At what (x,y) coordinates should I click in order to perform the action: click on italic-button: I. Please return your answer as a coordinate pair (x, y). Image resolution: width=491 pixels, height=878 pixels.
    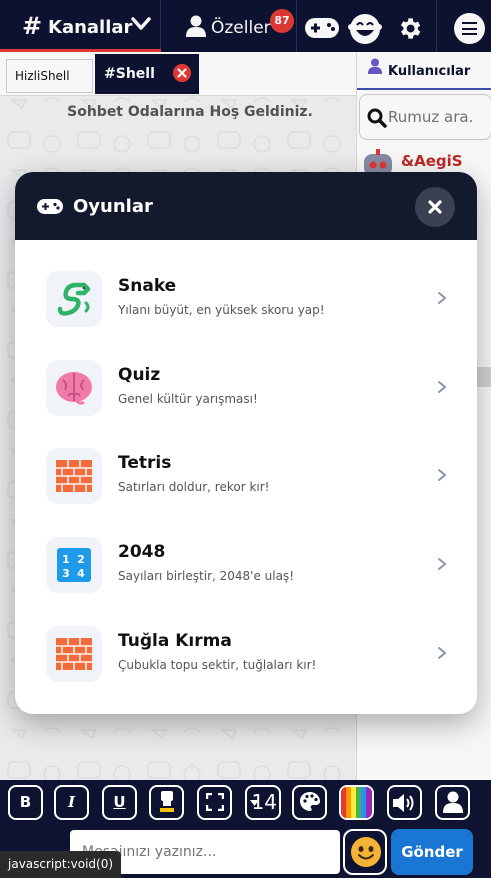
    Looking at the image, I should click on (71, 802).